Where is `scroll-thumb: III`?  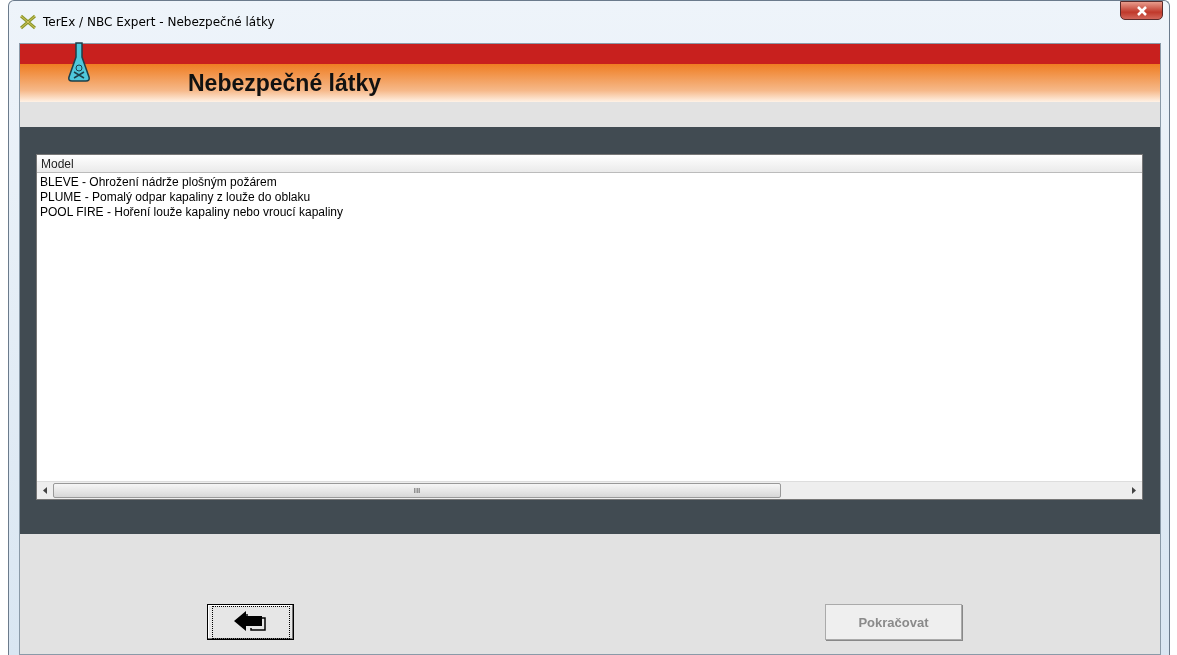 scroll-thumb: III is located at coordinates (417, 490).